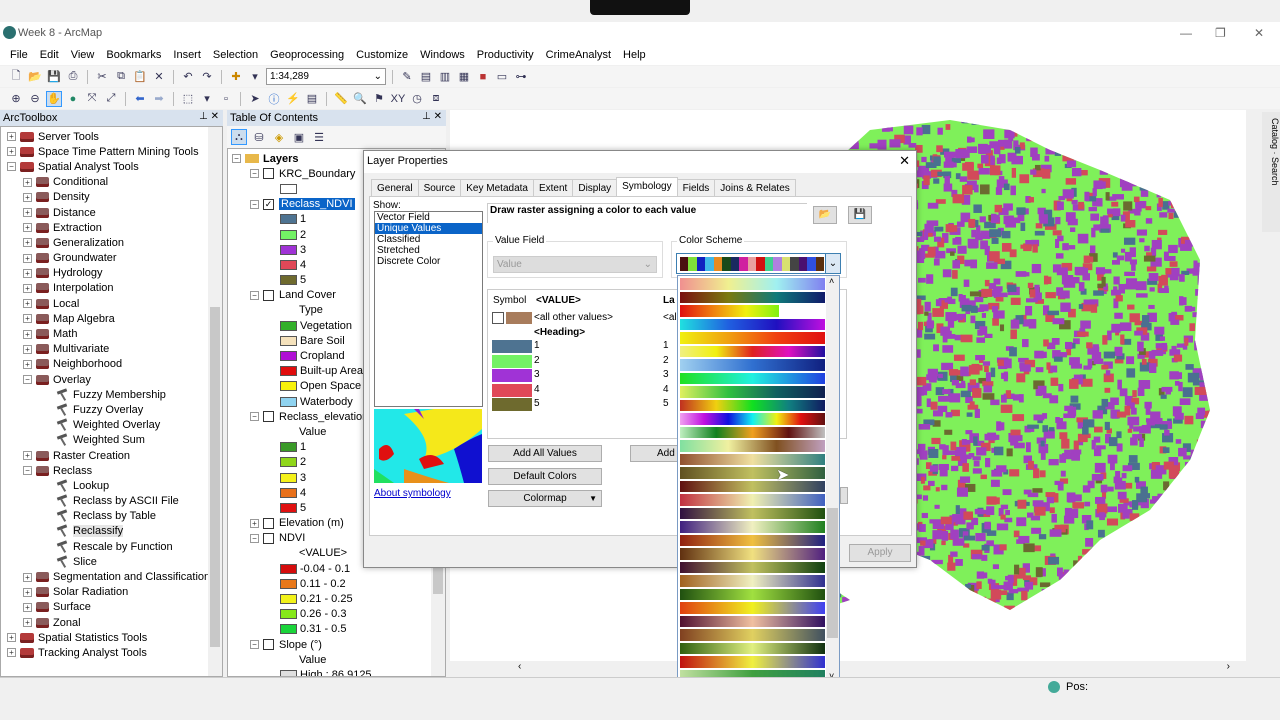  Describe the element at coordinates (647, 187) in the screenshot. I see `tab-symbology: Symbology` at that location.